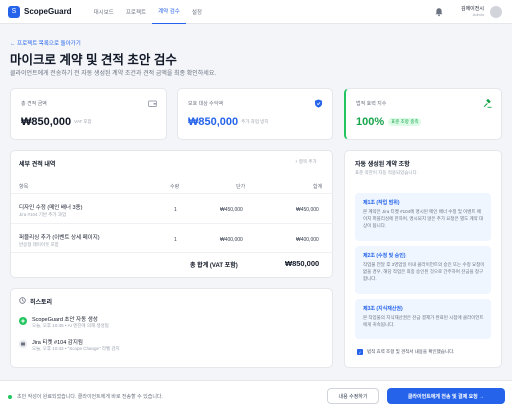 Image resolution: width=512 pixels, height=418 pixels. Describe the element at coordinates (353, 396) in the screenshot. I see `edit-button: 내용 수정하기` at that location.